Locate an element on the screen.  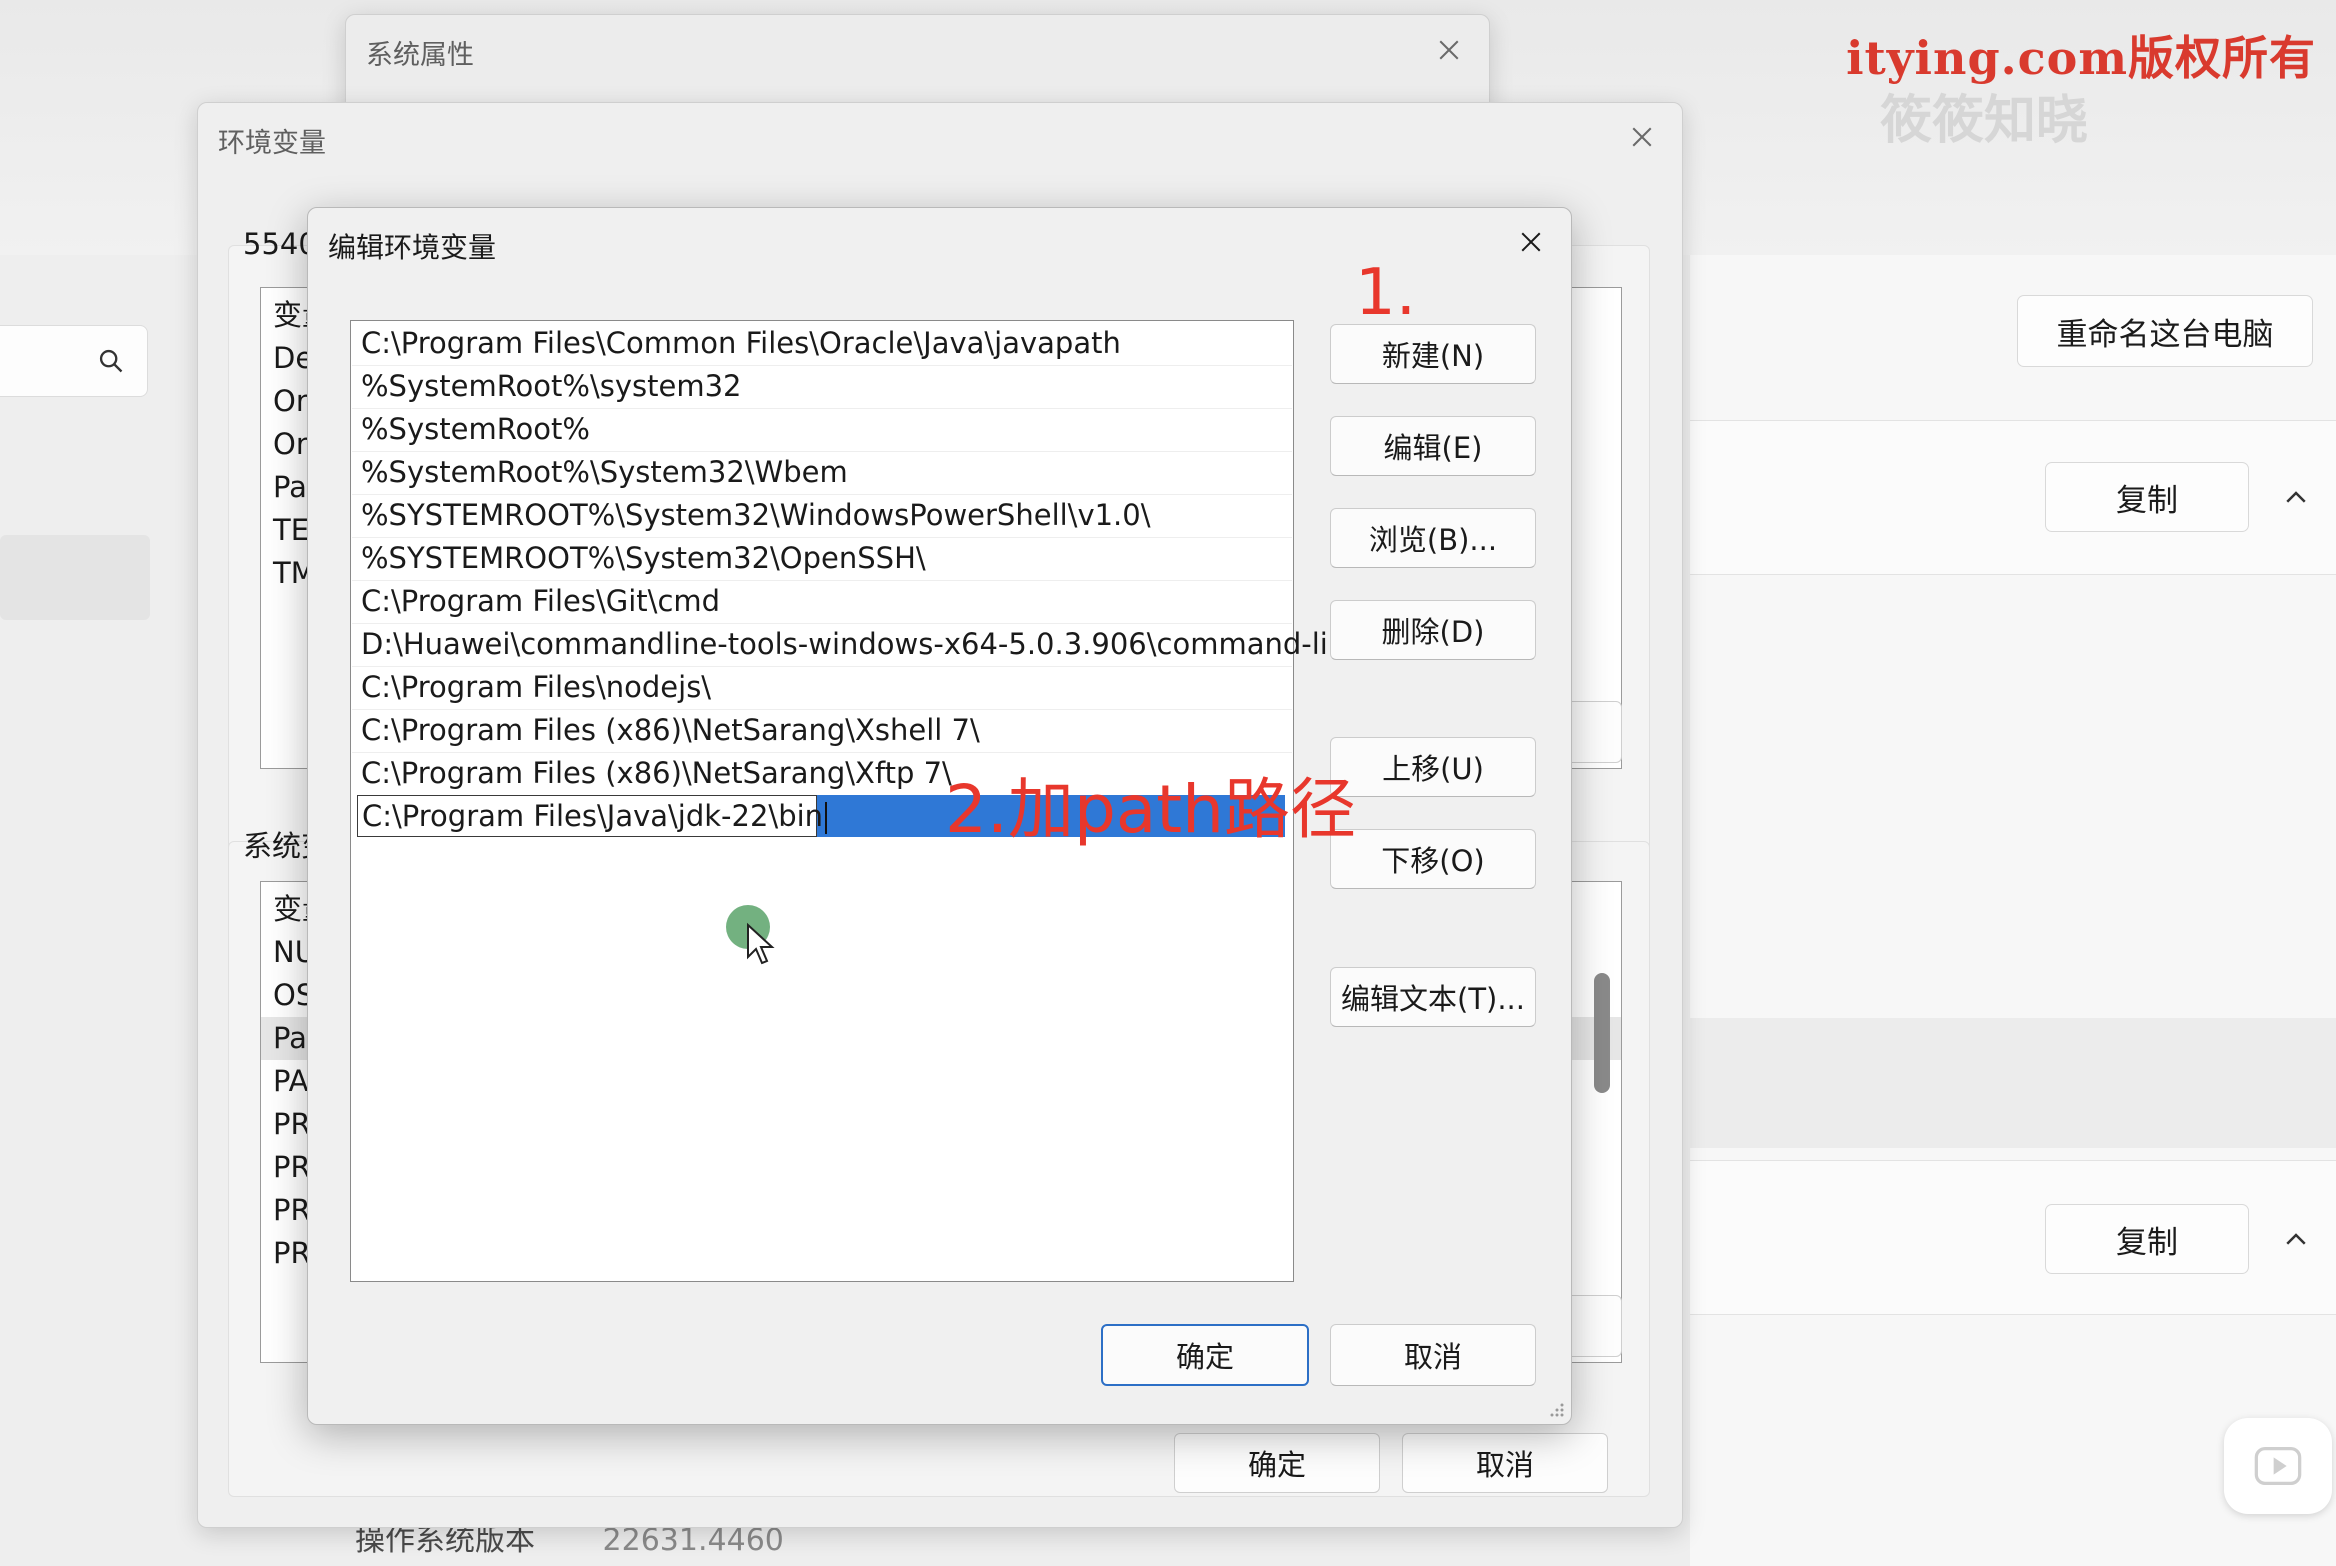
cursor-icon is located at coordinates (750, 935).